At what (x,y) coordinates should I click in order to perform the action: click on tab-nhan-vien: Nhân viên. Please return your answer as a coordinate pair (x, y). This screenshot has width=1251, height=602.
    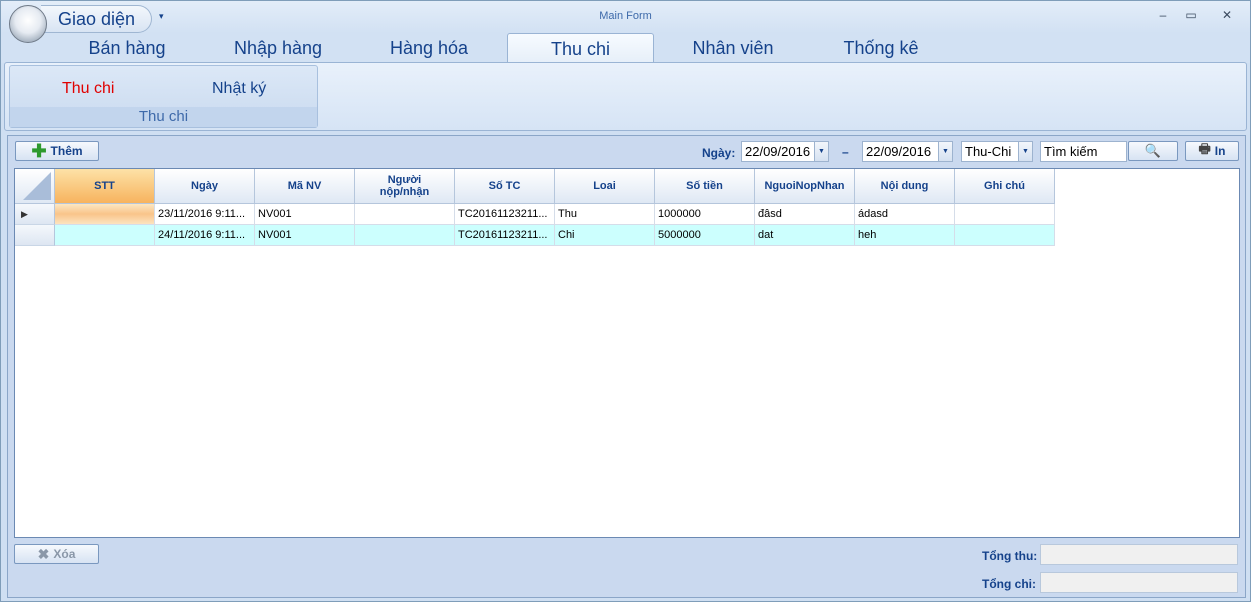
    Looking at the image, I should click on (733, 48).